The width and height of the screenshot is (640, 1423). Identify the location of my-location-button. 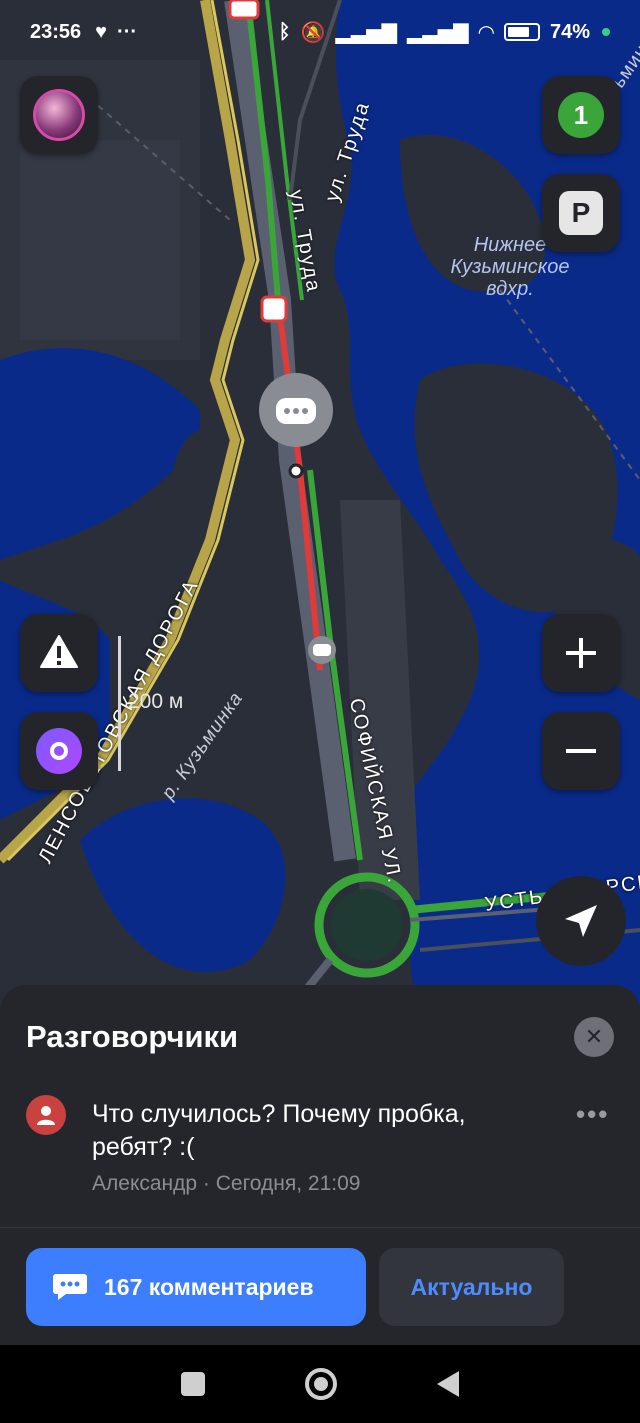
(581, 921).